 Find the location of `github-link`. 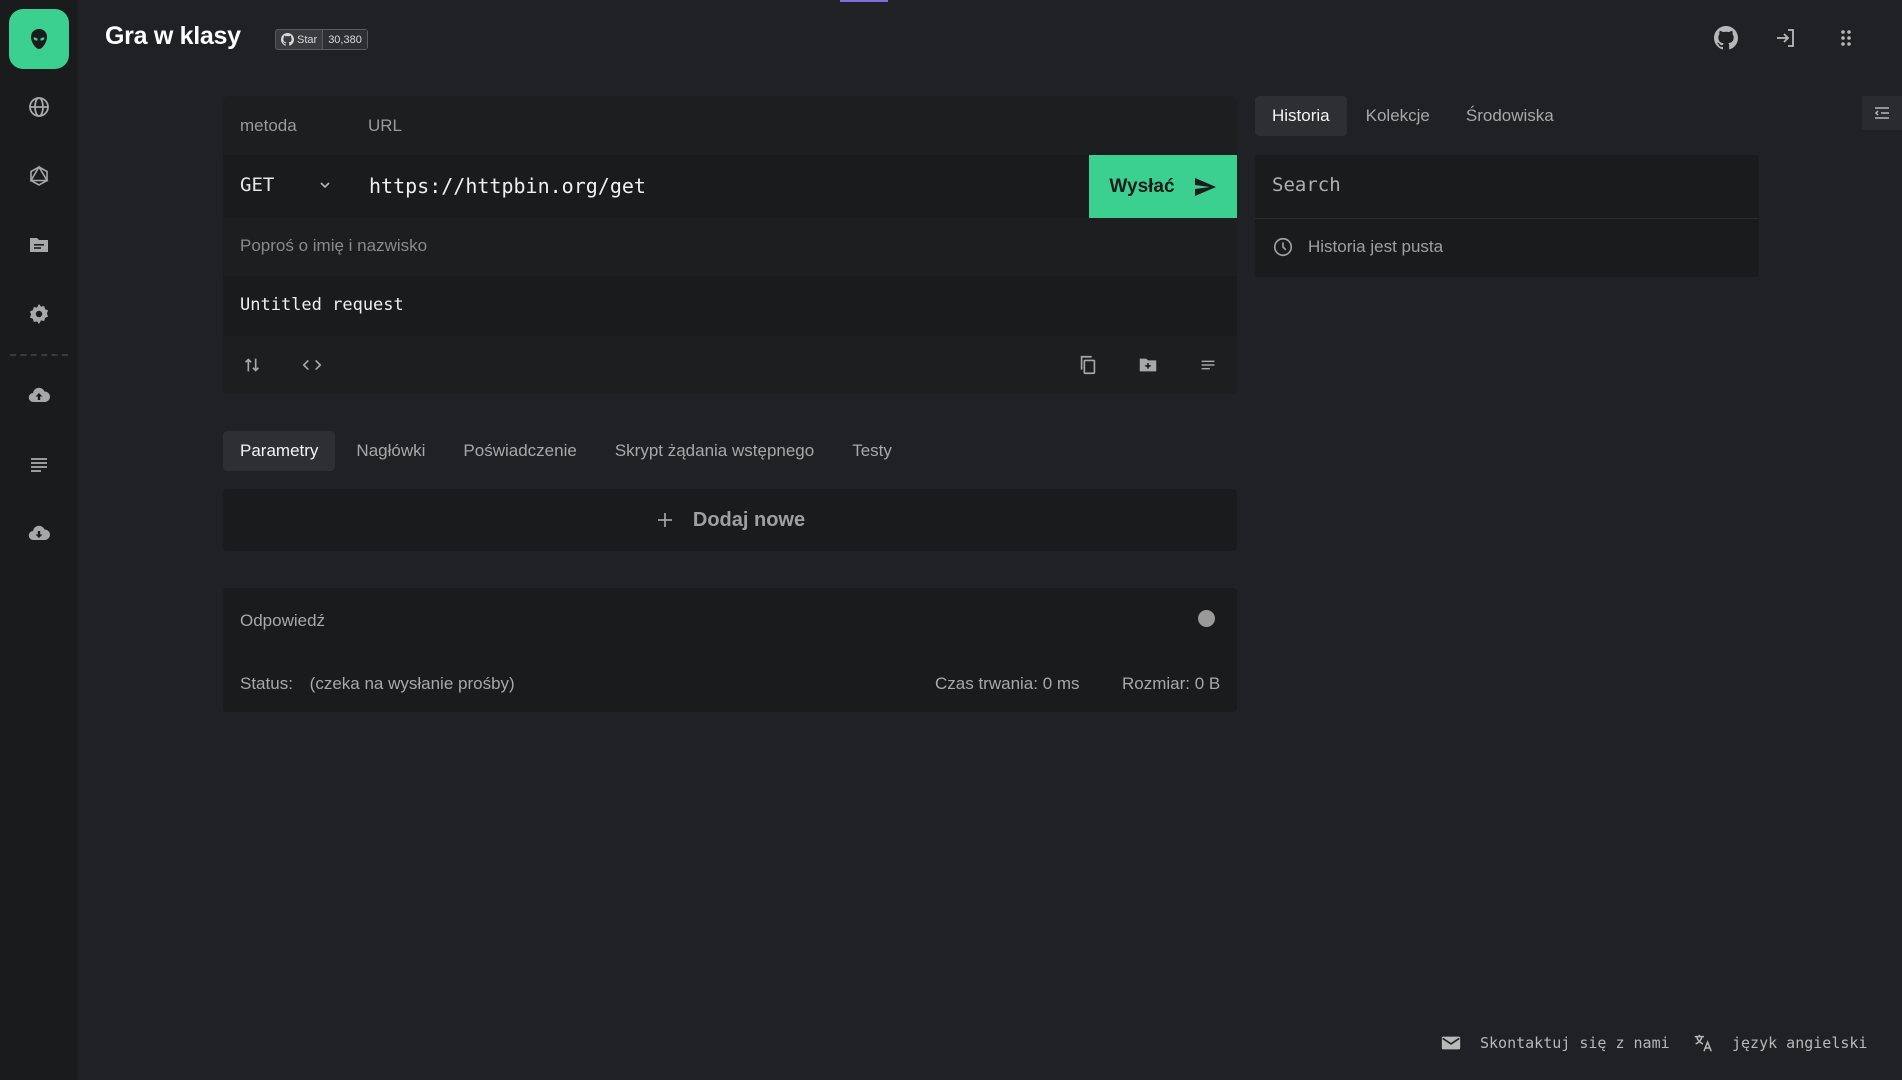

github-link is located at coordinates (1726, 38).